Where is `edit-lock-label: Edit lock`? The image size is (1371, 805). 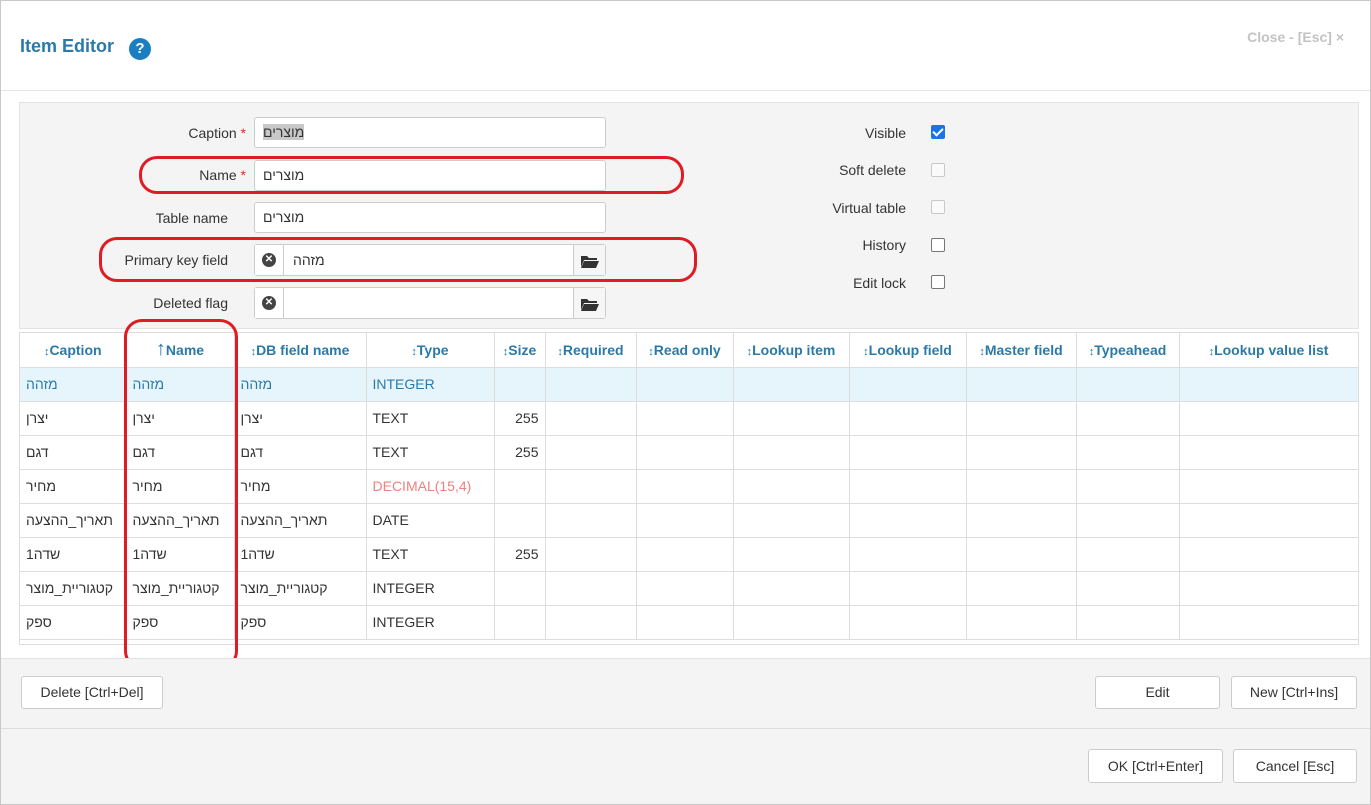 edit-lock-label: Edit lock is located at coordinates (879, 283).